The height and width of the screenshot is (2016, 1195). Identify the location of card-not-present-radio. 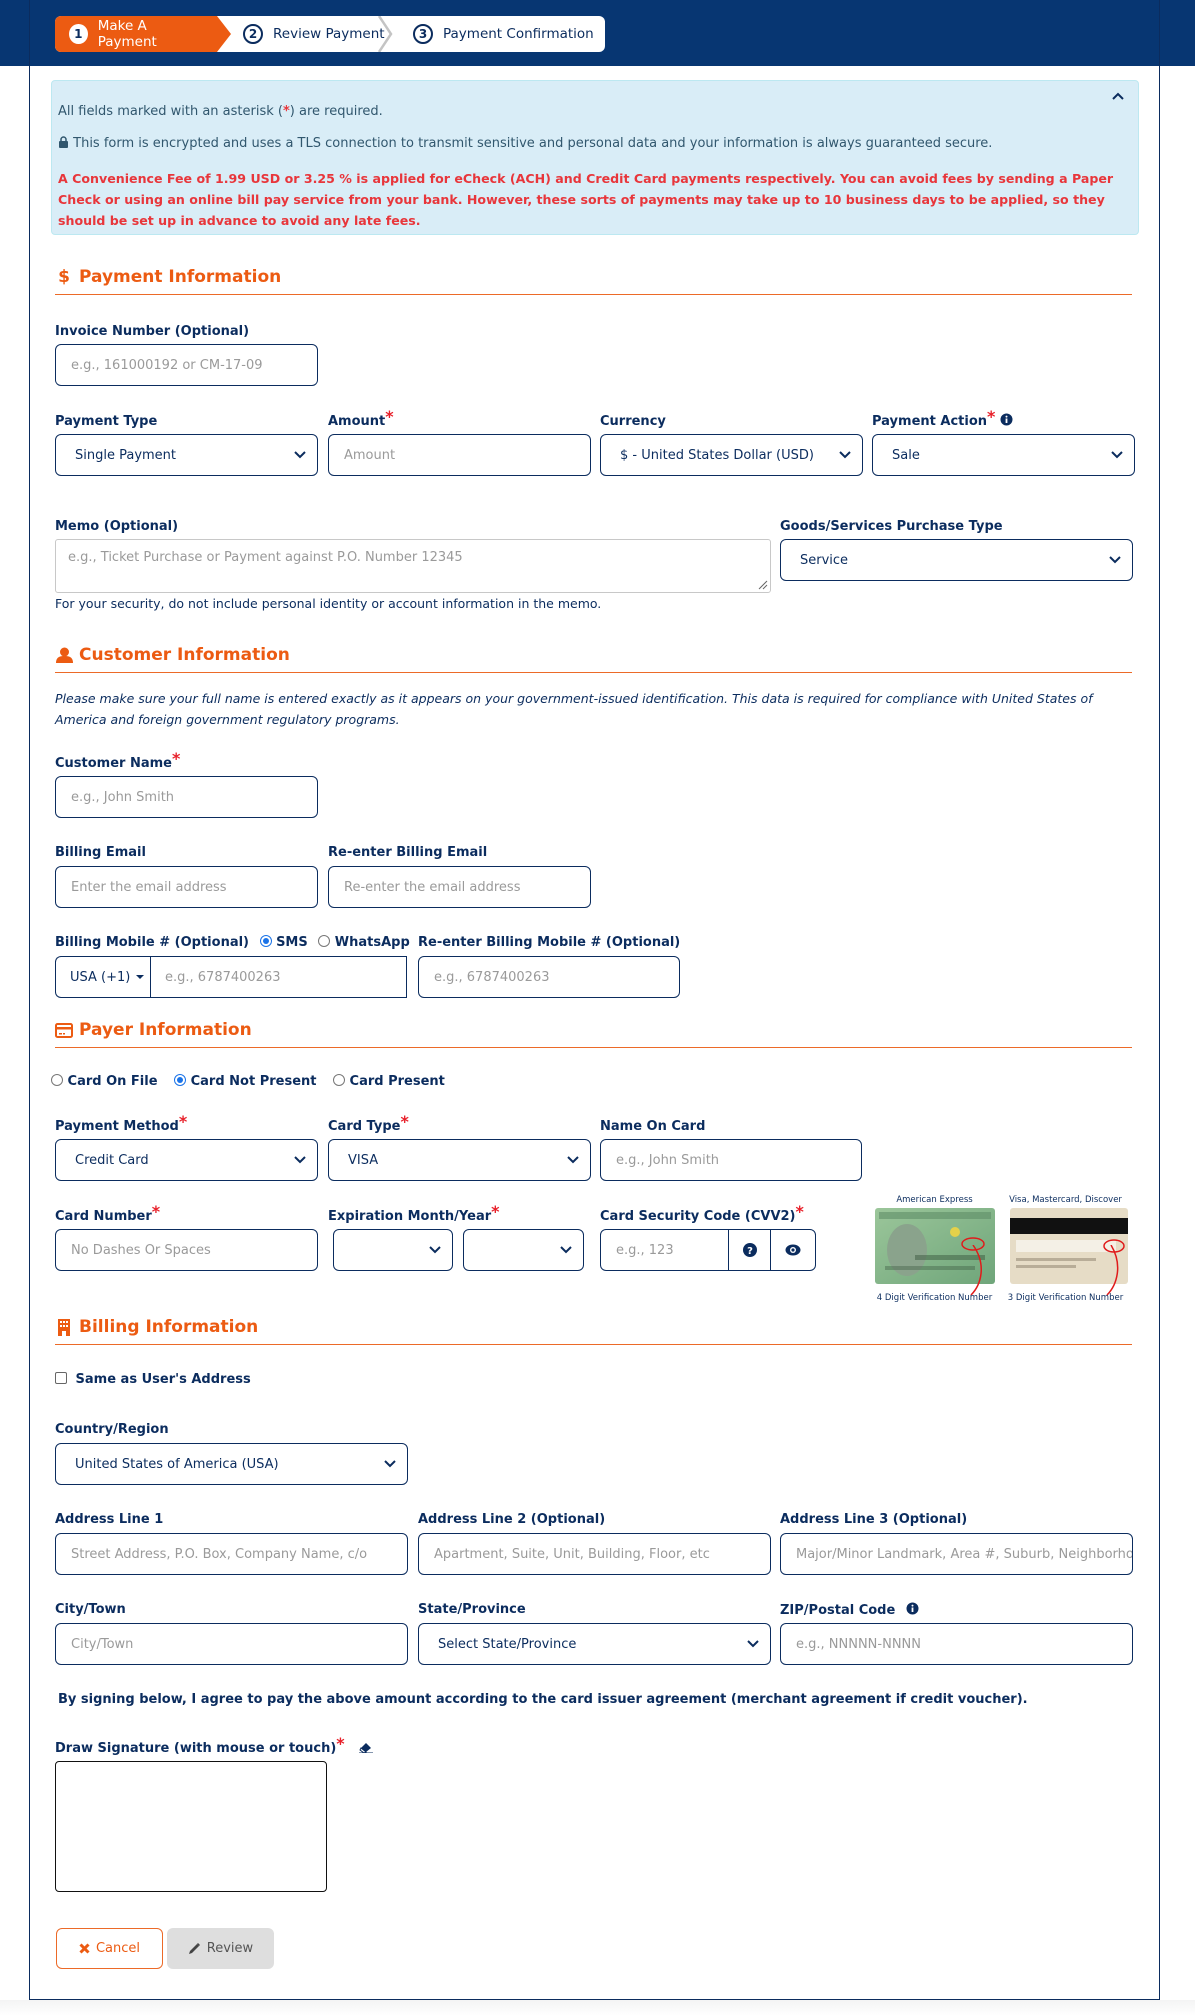
(180, 1080).